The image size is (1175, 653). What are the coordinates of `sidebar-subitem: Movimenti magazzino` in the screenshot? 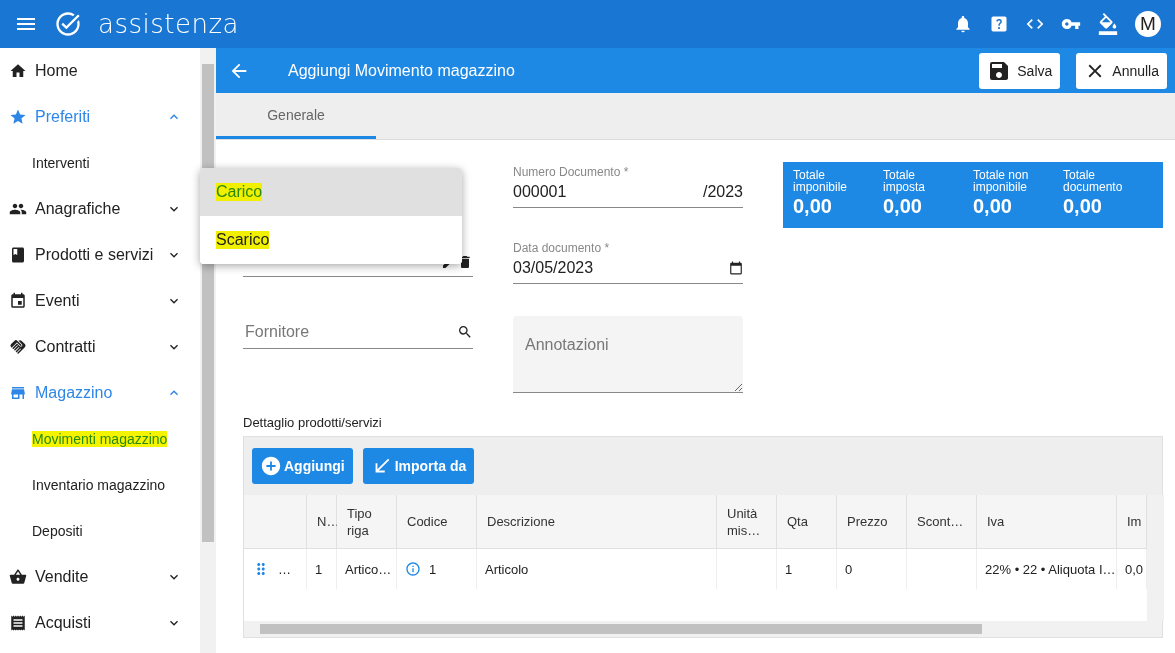 It's located at (100, 439).